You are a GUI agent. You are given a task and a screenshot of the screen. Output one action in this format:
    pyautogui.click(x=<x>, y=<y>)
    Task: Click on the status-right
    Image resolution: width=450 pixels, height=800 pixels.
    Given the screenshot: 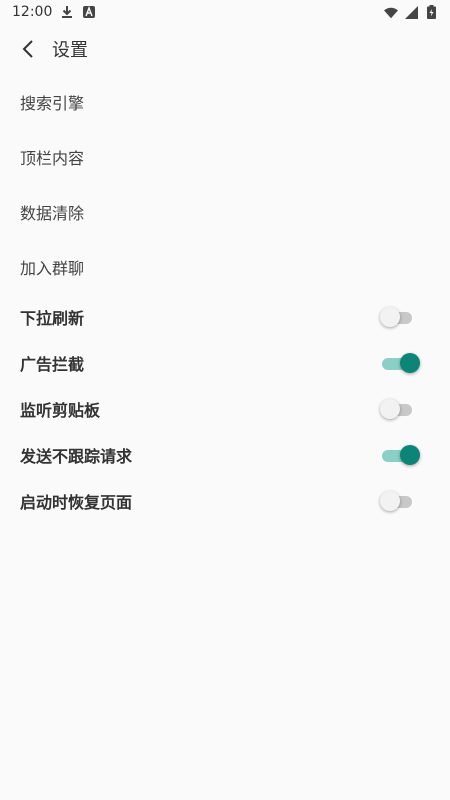 What is the action you would take?
    pyautogui.click(x=411, y=12)
    